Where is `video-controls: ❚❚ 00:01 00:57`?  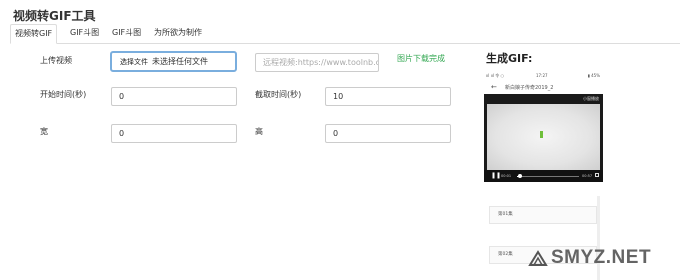 video-controls: ❚❚ 00:01 00:57 is located at coordinates (543, 176).